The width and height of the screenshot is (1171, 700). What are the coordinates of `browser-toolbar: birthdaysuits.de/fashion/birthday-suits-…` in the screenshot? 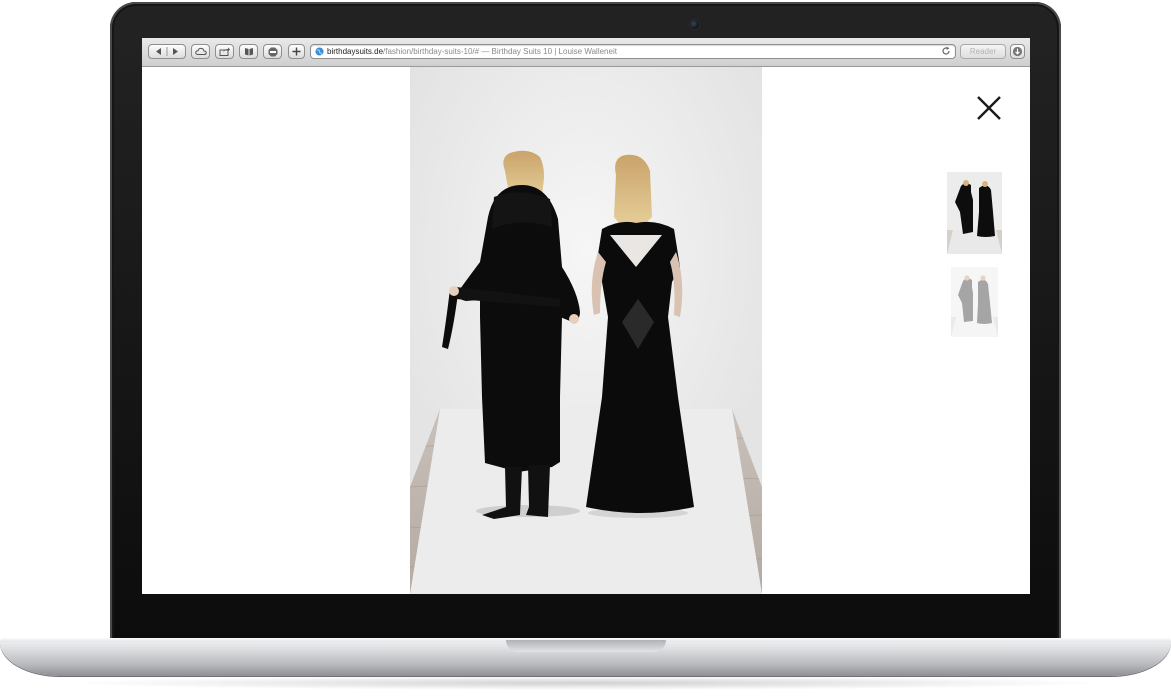 It's located at (586, 52).